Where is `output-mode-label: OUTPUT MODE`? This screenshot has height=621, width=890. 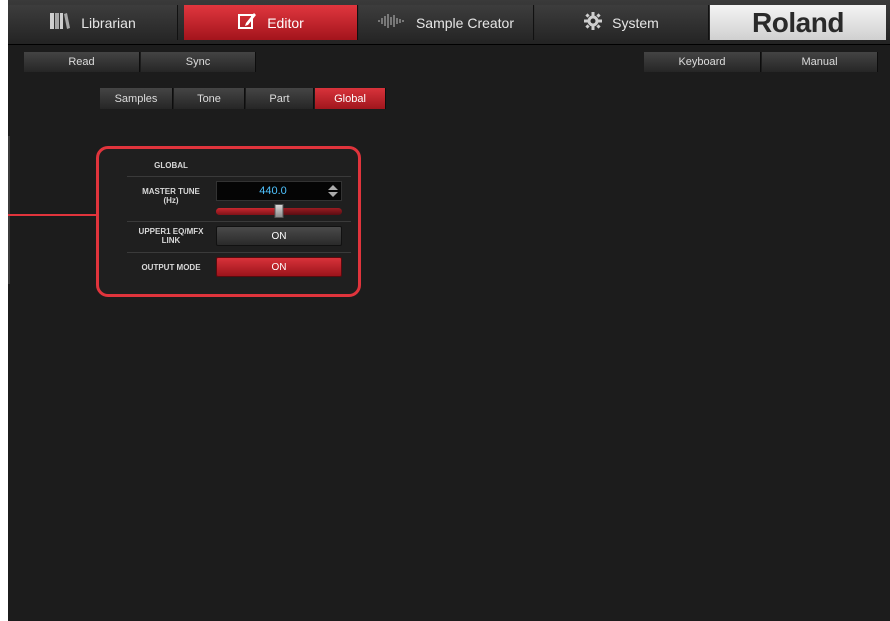
output-mode-label: OUTPUT MODE is located at coordinates (171, 267).